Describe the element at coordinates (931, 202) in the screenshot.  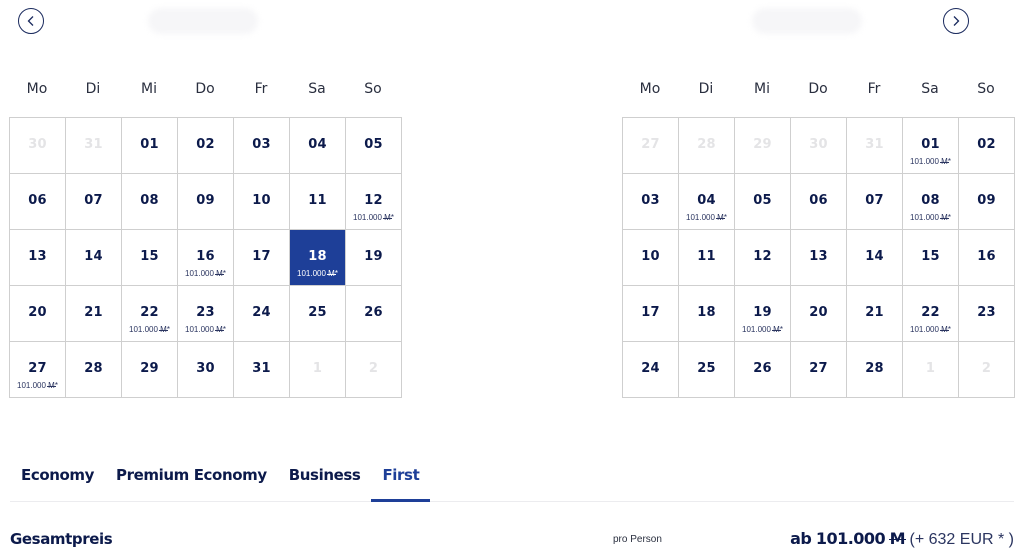
I see `day-cell: 08 101.000 M*` at that location.